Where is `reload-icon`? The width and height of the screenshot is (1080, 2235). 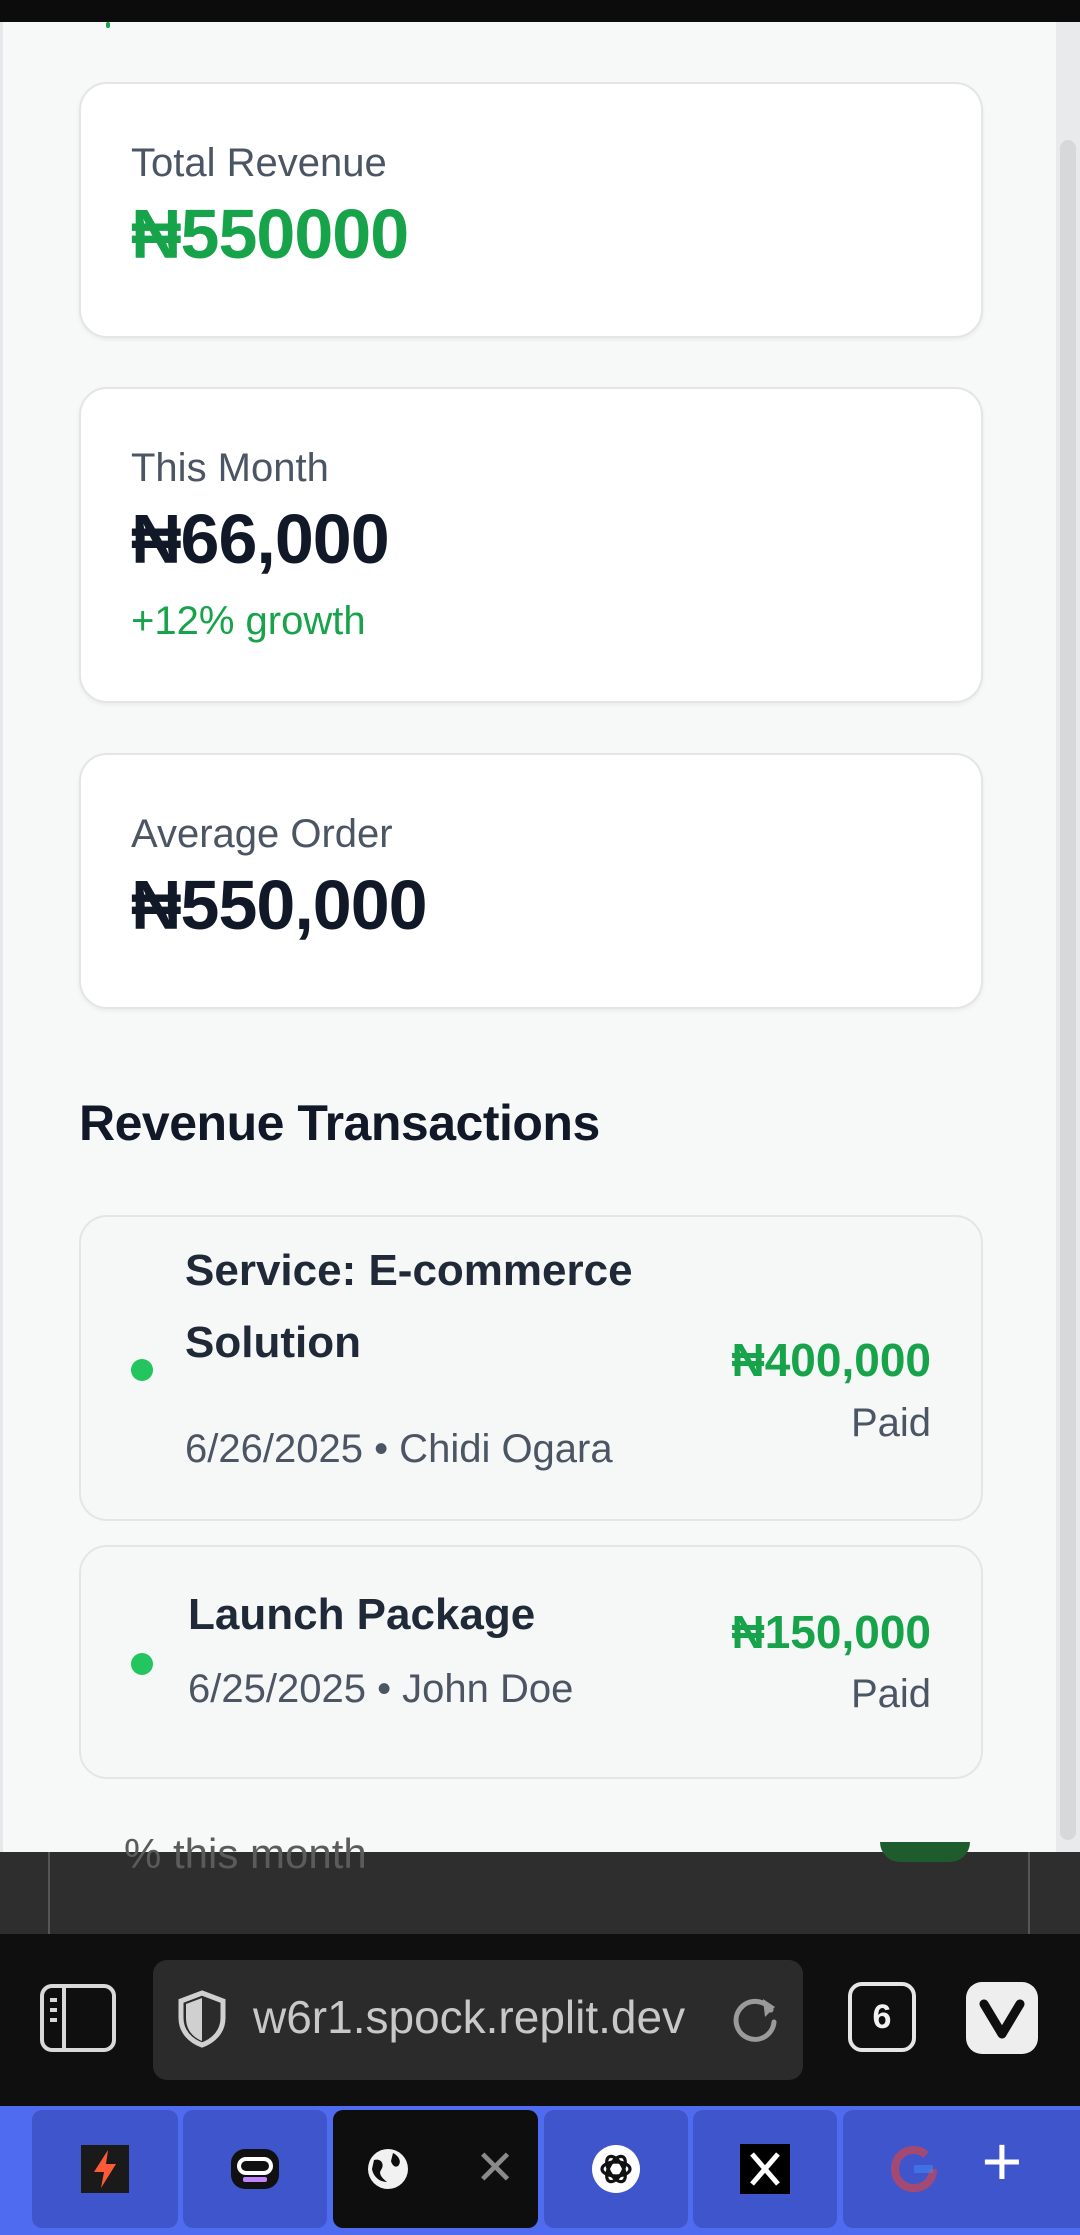 reload-icon is located at coordinates (755, 2018).